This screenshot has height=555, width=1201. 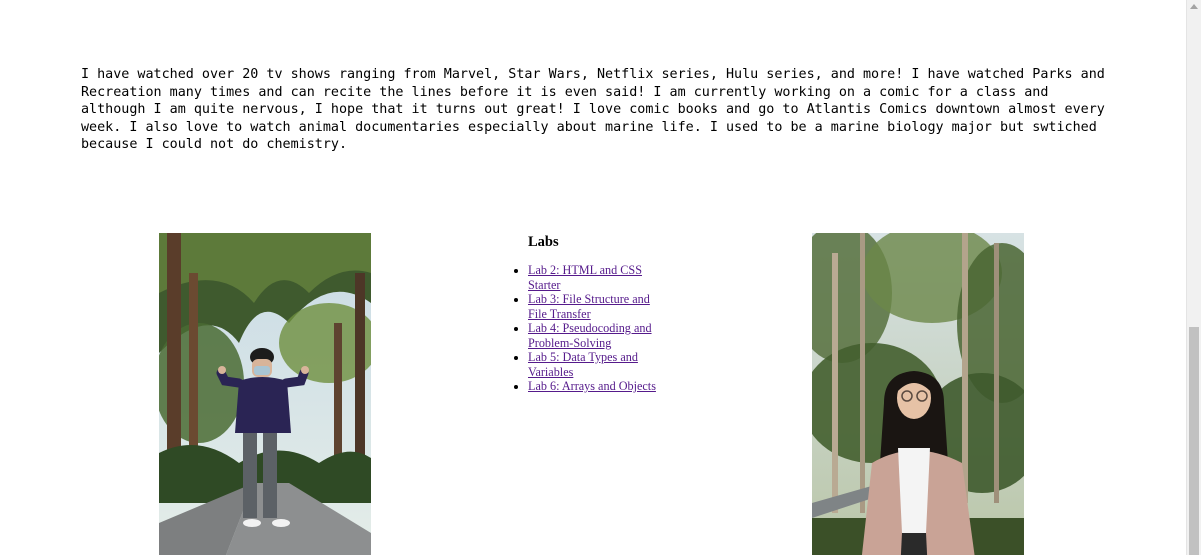 I want to click on scrollbar-thumb, so click(x=1194, y=441).